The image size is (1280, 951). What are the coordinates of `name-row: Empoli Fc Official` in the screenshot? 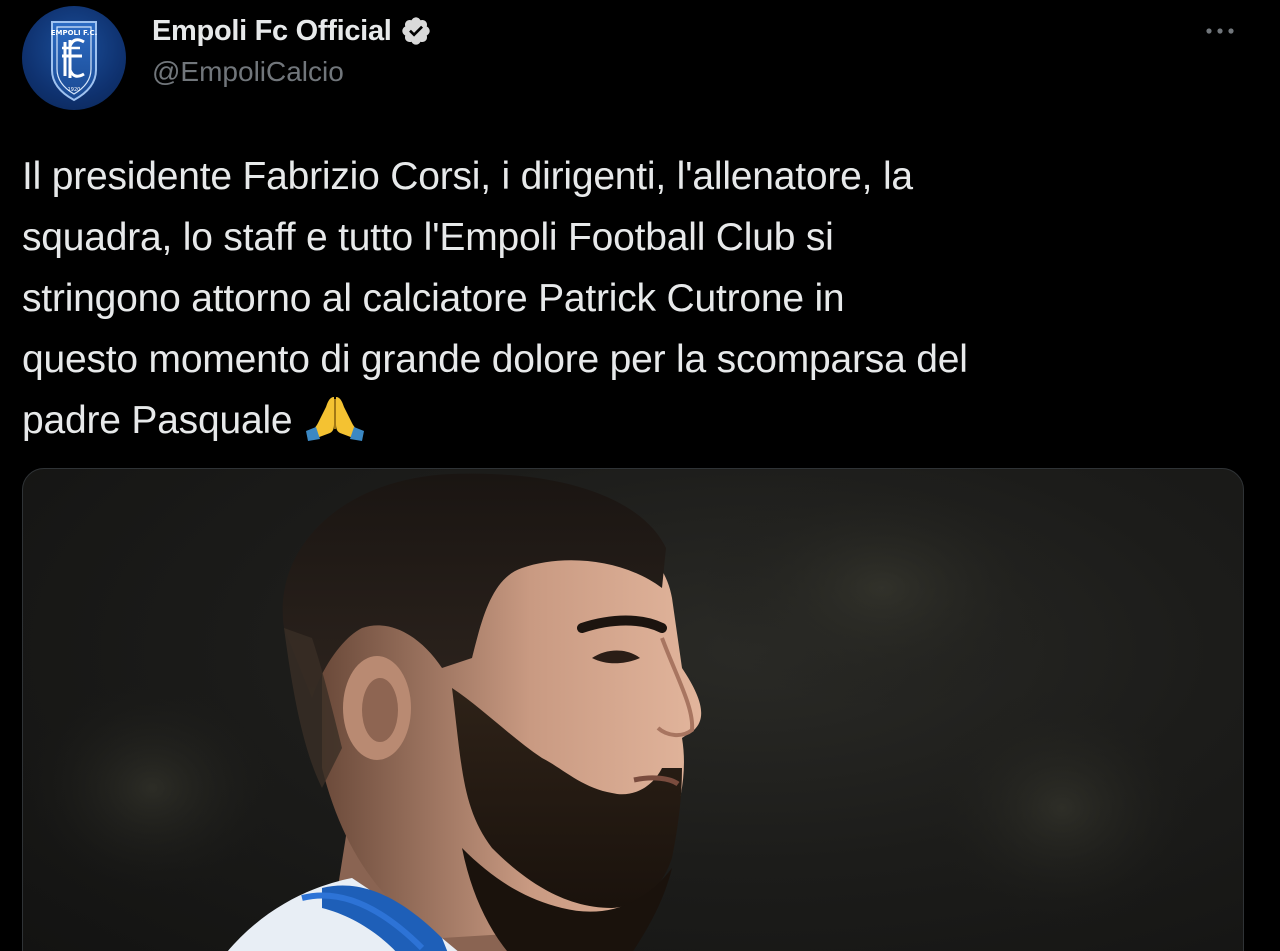 It's located at (292, 31).